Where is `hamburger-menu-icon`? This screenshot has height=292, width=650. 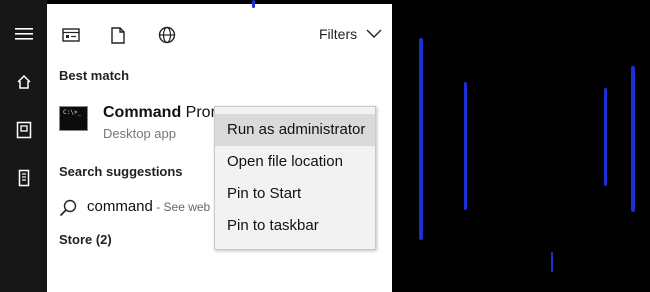
hamburger-menu-icon is located at coordinates (23, 34).